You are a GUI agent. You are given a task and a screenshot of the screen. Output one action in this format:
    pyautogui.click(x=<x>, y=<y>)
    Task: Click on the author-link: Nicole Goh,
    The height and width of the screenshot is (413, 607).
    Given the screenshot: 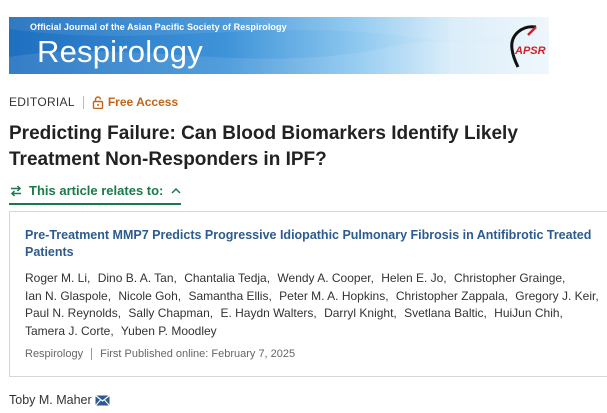 What is the action you would take?
    pyautogui.click(x=149, y=296)
    